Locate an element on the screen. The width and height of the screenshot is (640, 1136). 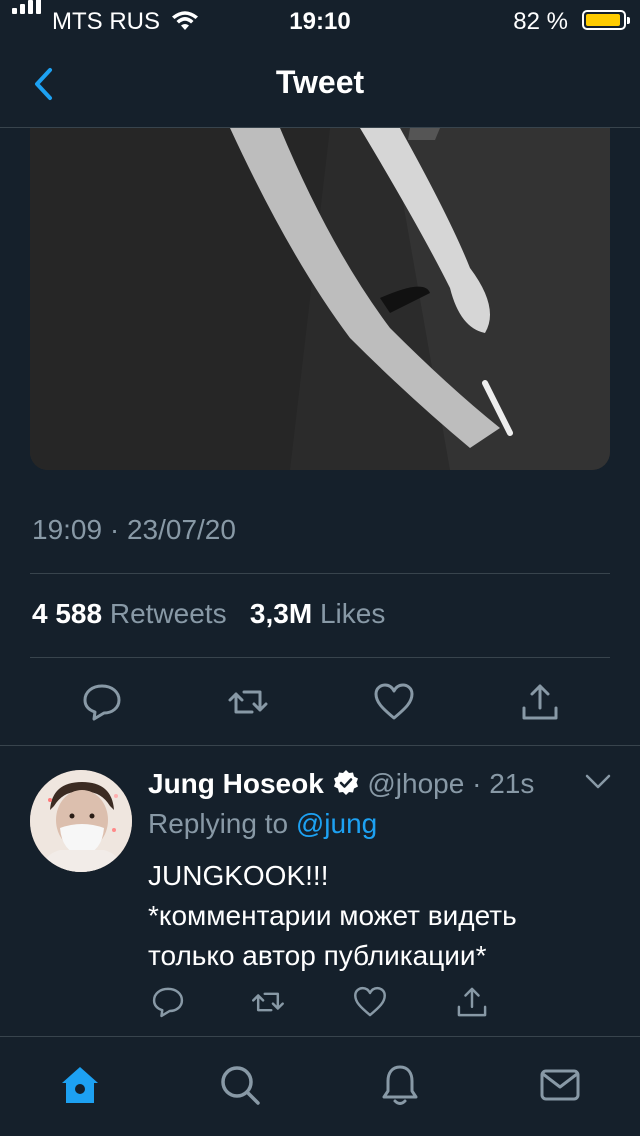
page-title: Tweet is located at coordinates (320, 82).